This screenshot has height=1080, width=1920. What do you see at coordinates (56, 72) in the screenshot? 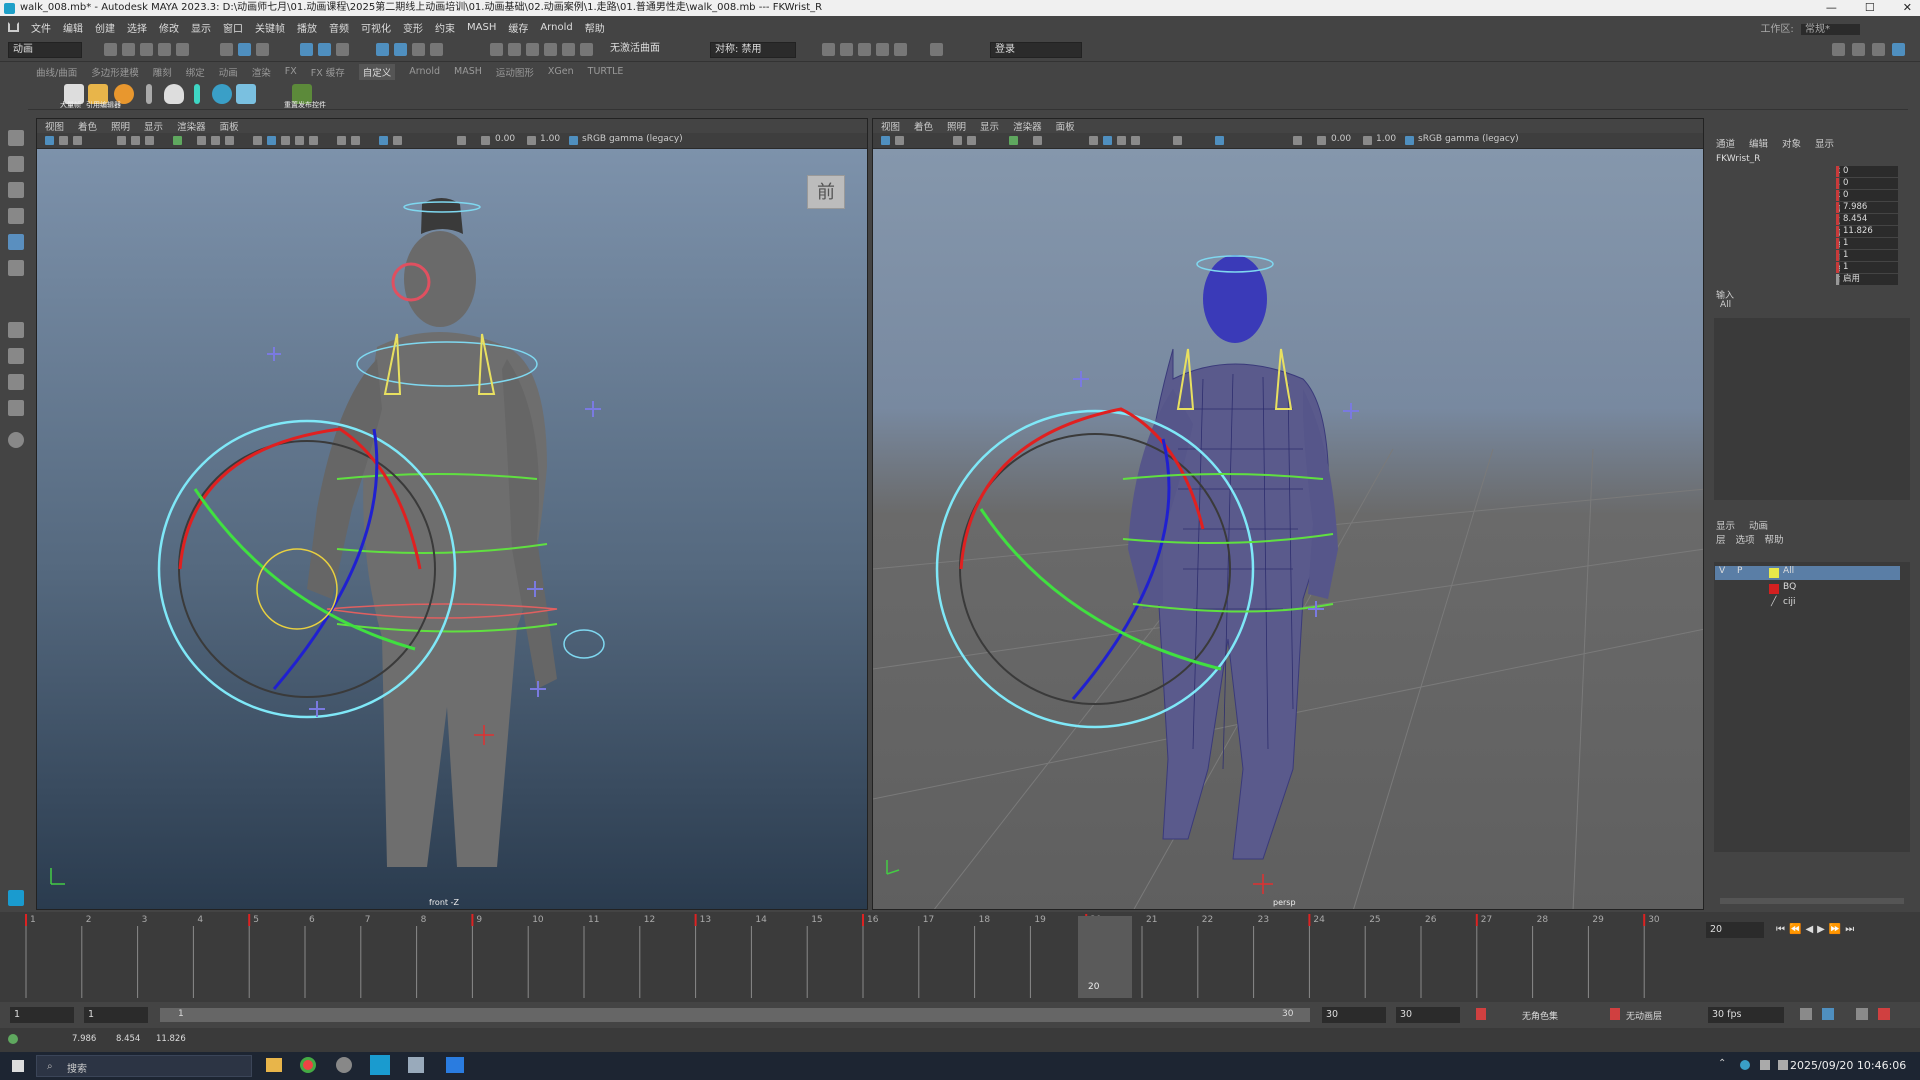
I see `shelf-tab-curves: 曲线/曲面` at bounding box center [56, 72].